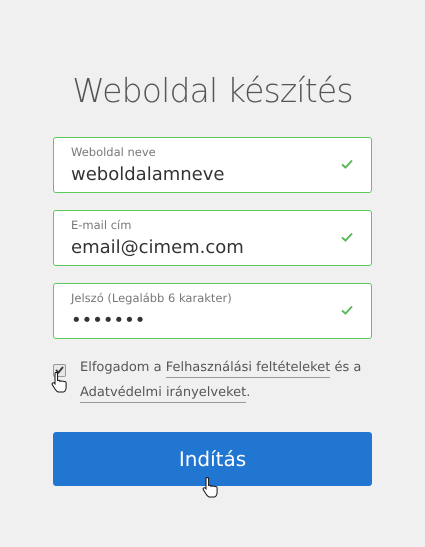 The height and width of the screenshot is (547, 425). I want to click on field-label: E-mail cím, so click(101, 224).